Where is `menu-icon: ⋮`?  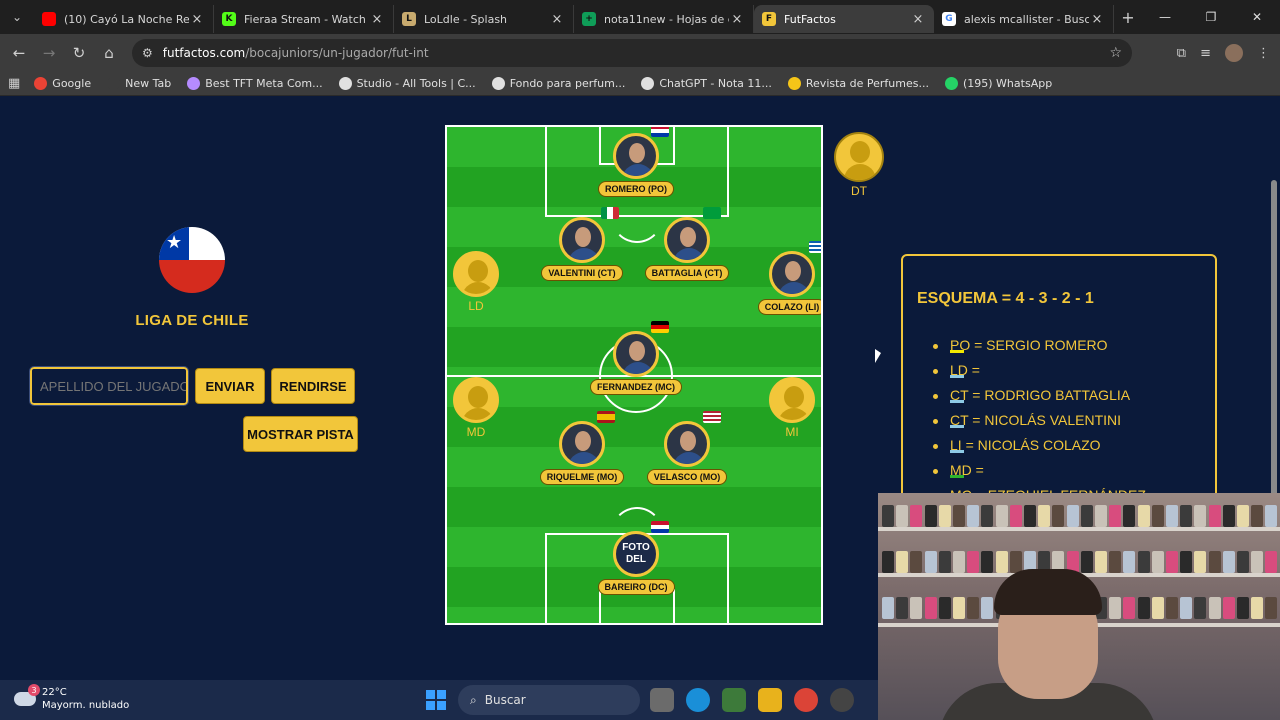
menu-icon: ⋮ is located at coordinates (1263, 53).